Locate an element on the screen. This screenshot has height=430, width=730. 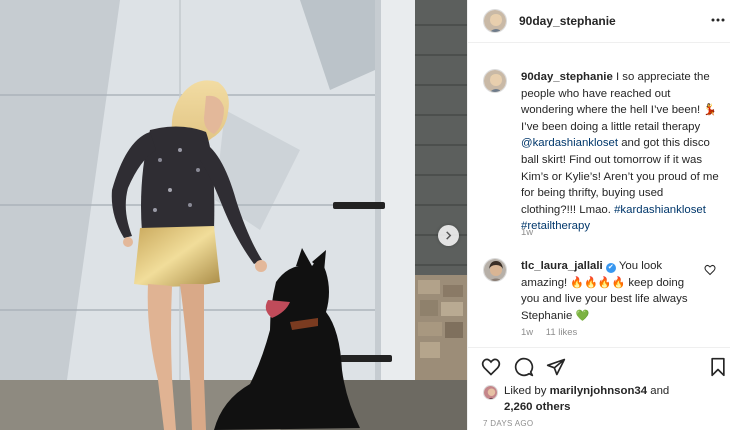
share-icon is located at coordinates (556, 367).